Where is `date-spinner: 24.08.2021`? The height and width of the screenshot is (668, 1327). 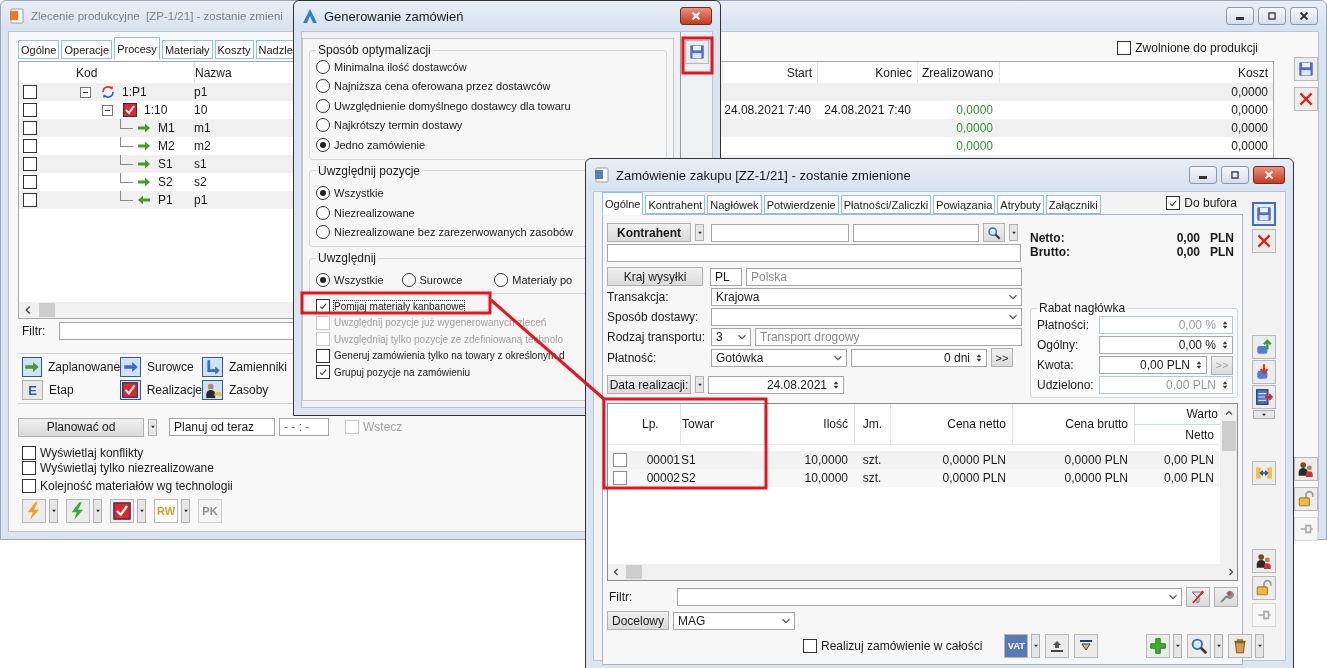 date-spinner: 24.08.2021 is located at coordinates (776, 384).